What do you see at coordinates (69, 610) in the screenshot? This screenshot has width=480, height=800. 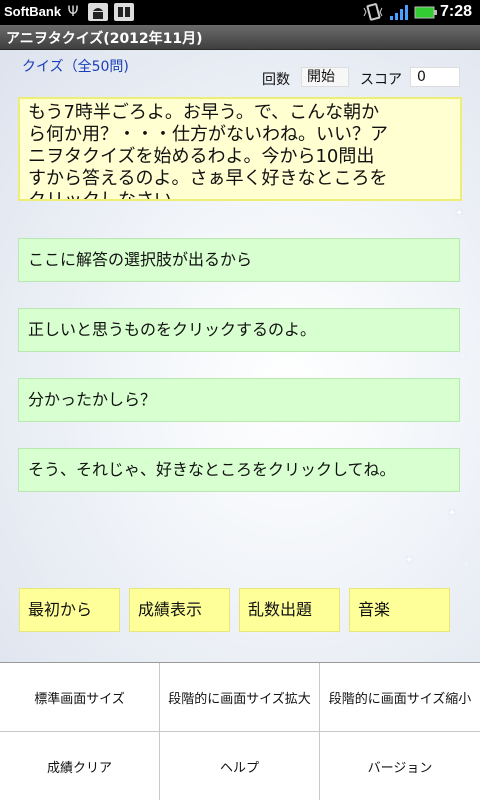 I see `restart-button: 最初から` at bounding box center [69, 610].